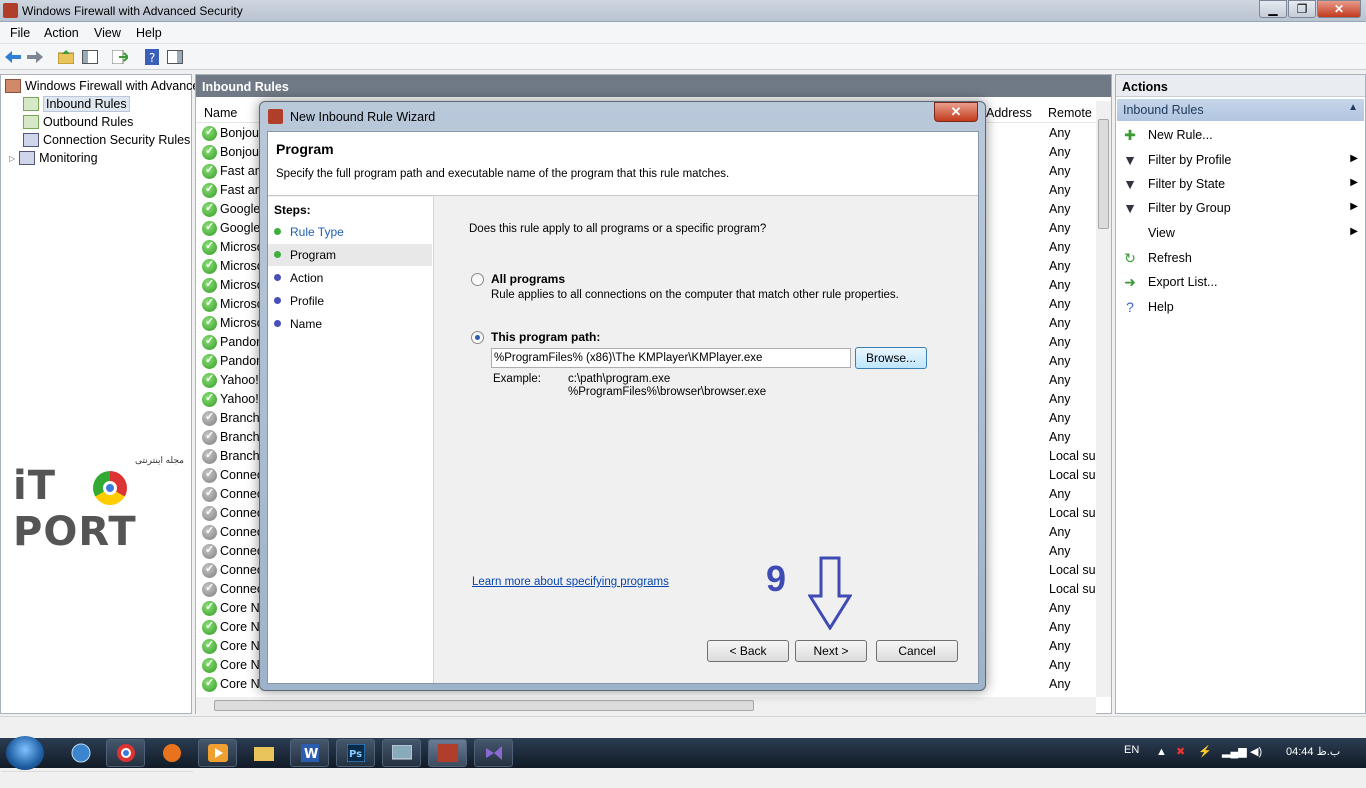 The image size is (1366, 788). Describe the element at coordinates (1242, 184) in the screenshot. I see `action-filter-by-state: ▼ Filter by State ▶` at that location.